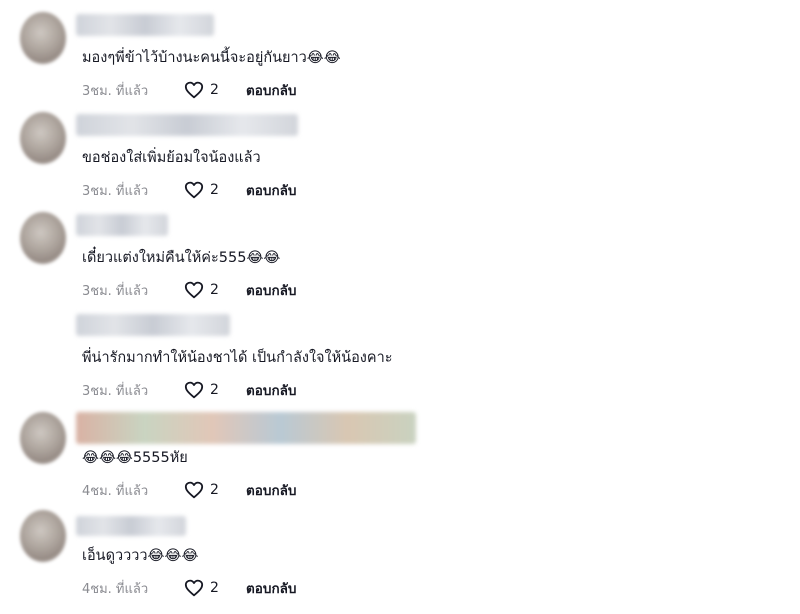  Describe the element at coordinates (135, 458) in the screenshot. I see `comment-text: 😂😂😂5555หัย` at that location.